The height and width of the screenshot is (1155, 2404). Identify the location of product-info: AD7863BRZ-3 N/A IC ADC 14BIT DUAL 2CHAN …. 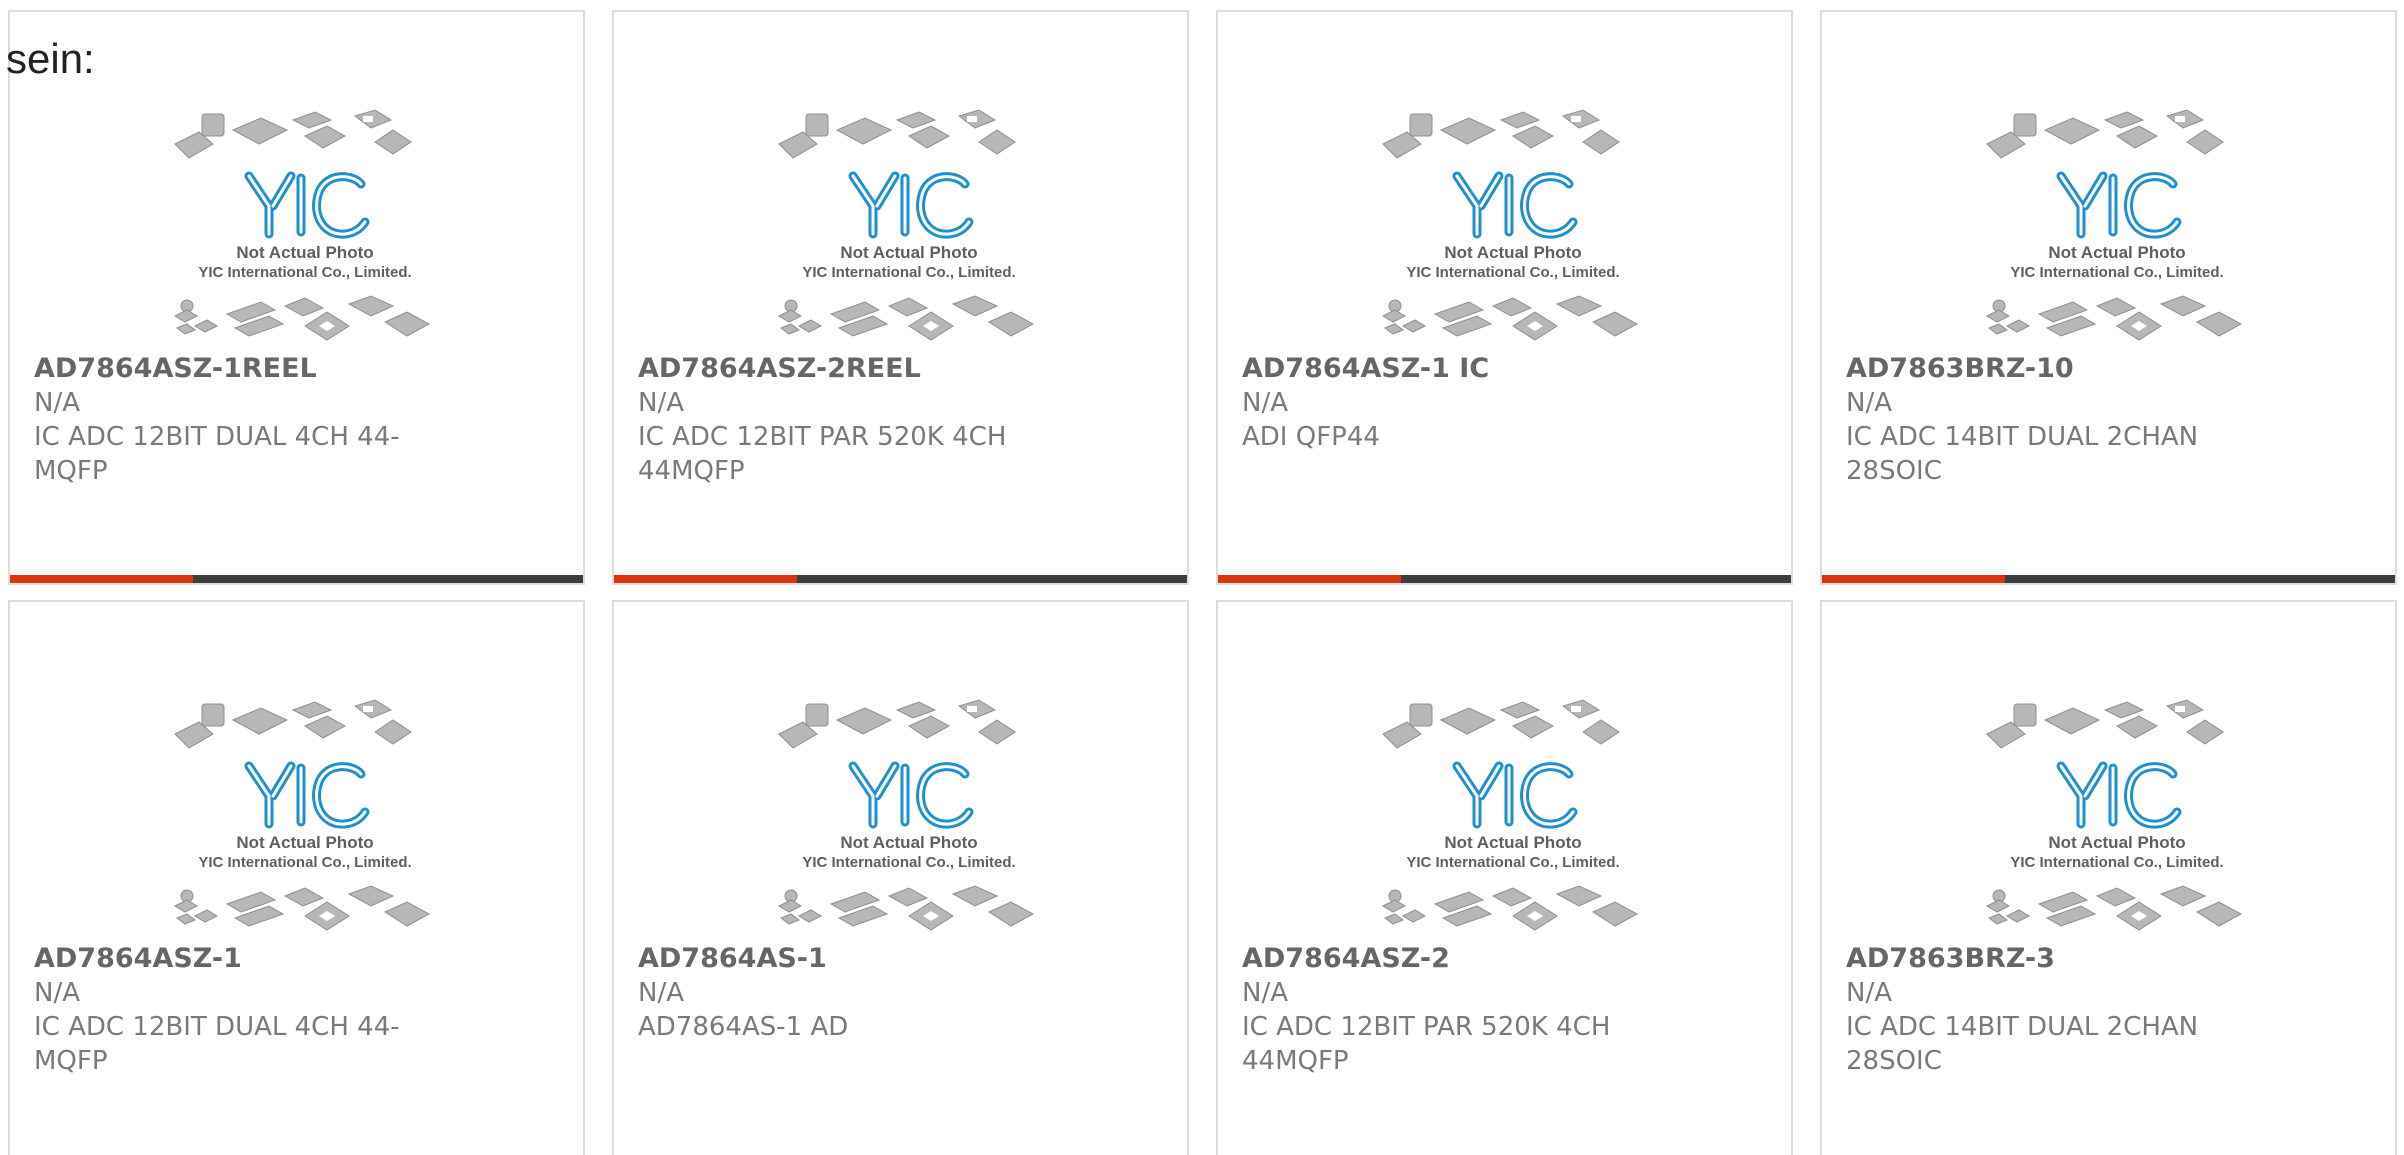
(2061, 1010).